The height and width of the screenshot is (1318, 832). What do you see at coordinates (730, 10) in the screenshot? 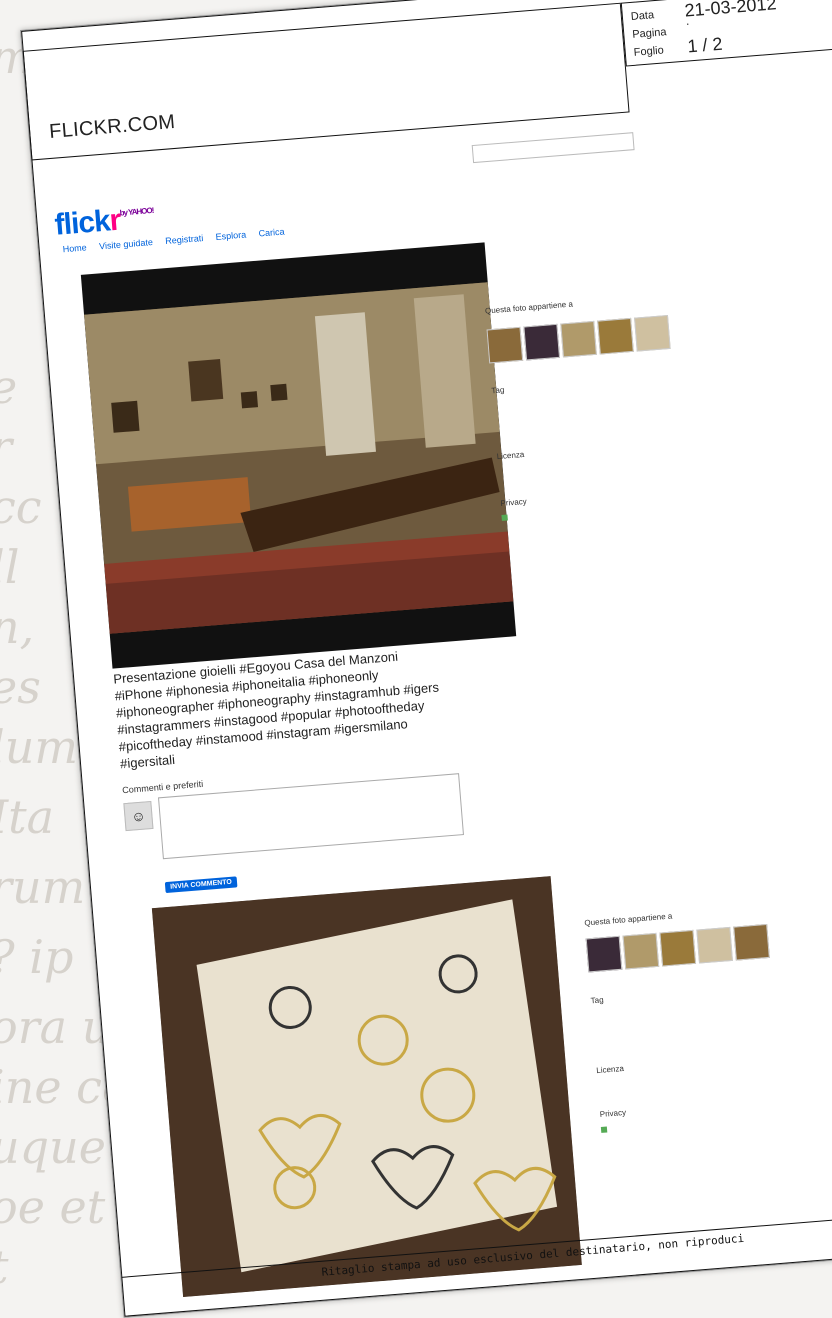
I see `date-value: 21-03-2012` at bounding box center [730, 10].